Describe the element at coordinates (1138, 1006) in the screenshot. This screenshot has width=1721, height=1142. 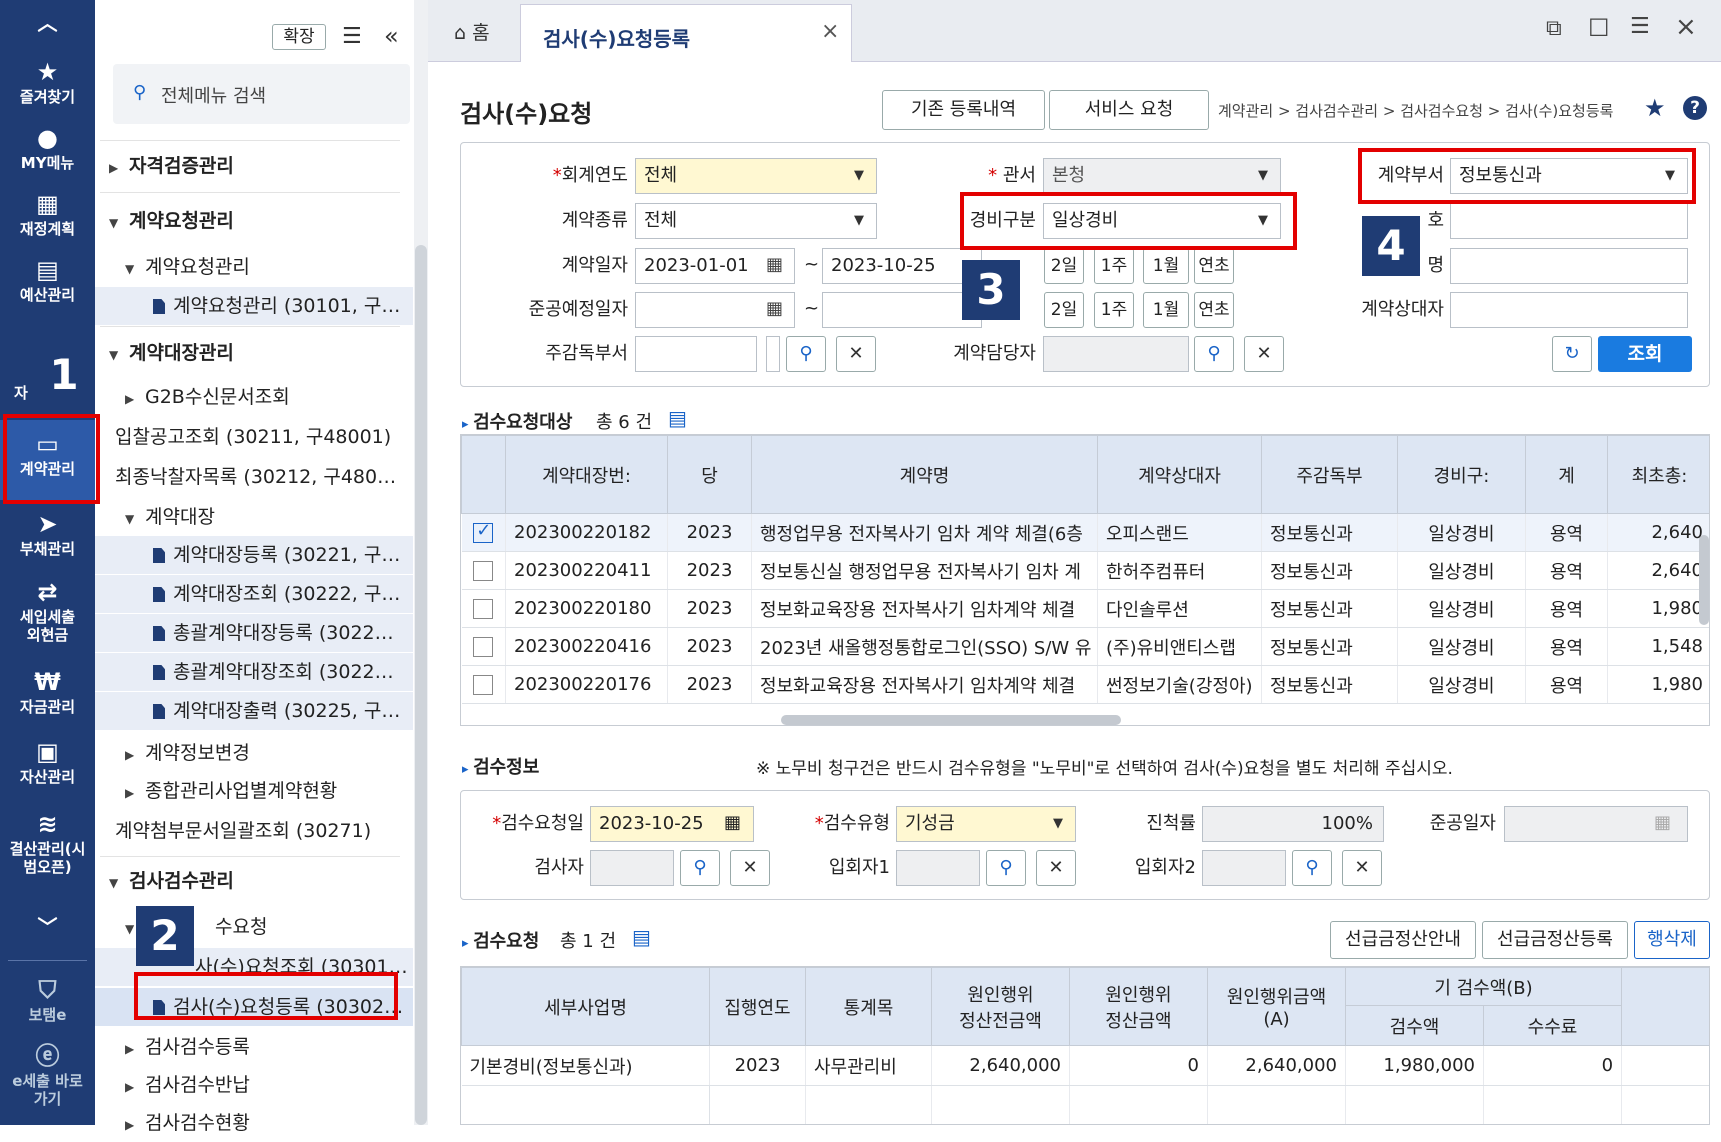
I see `col-post-amount: 원인행위 정산금액` at that location.